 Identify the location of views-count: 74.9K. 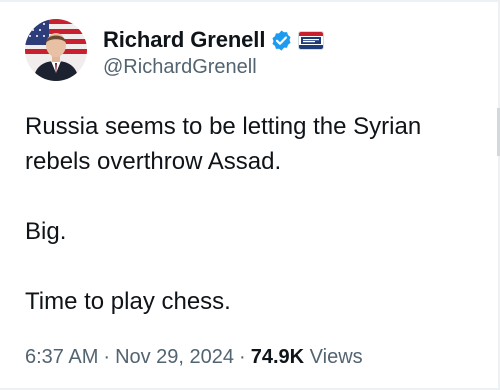
(277, 357).